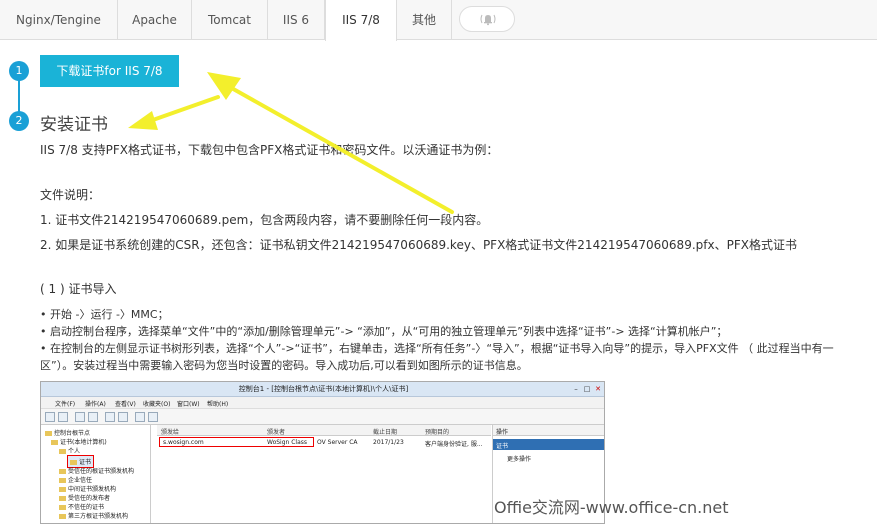 The image size is (877, 524). I want to click on watermark: Offie交流网-www.office-cn.net, so click(611, 507).